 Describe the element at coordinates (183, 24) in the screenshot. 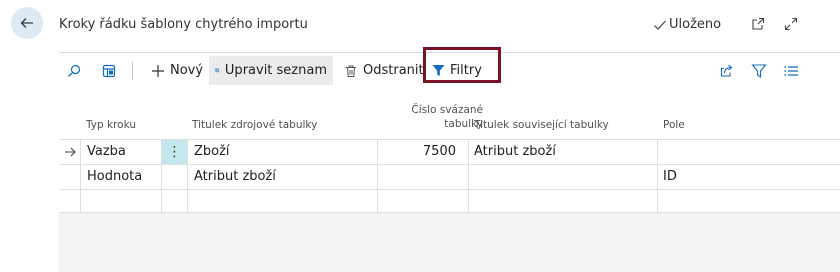

I see `page-title: Kroky řádku šablony chytrého importu` at that location.